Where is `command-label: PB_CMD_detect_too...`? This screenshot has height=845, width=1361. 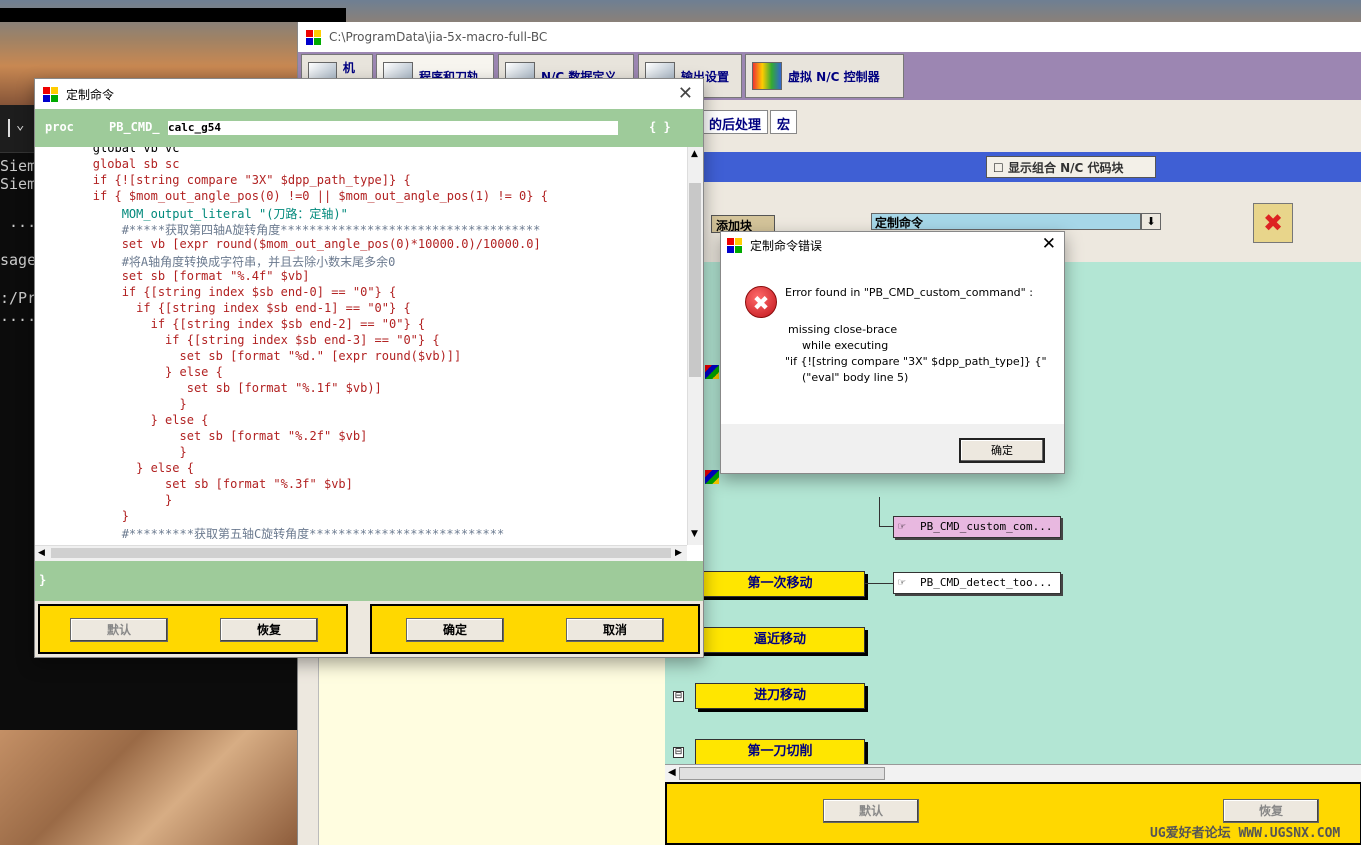 command-label: PB_CMD_detect_too... is located at coordinates (986, 582).